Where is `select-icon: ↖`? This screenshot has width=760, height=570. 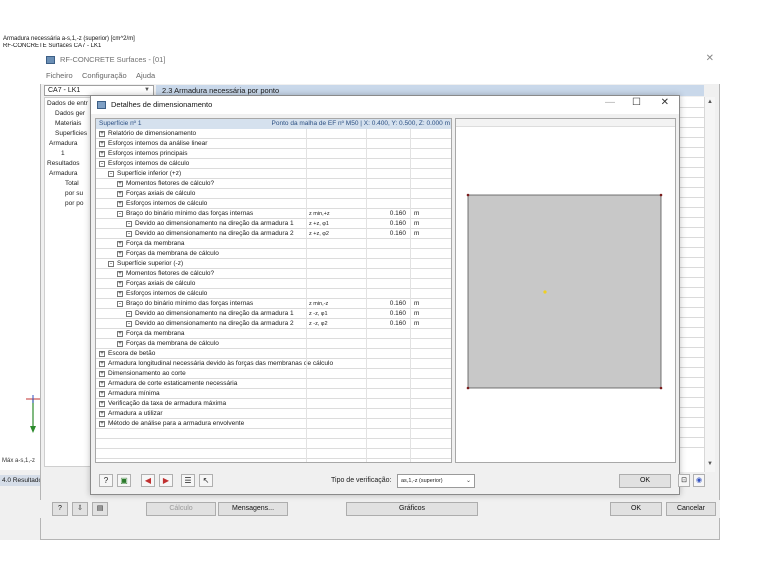
select-icon: ↖ is located at coordinates (206, 480).